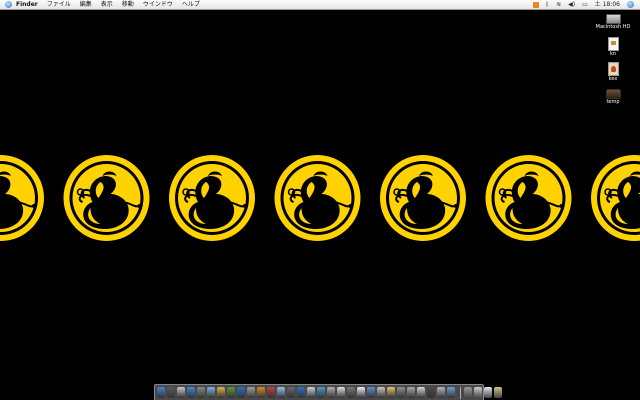 The image size is (640, 400). I want to click on menu-window: ウインドウ, so click(158, 4).